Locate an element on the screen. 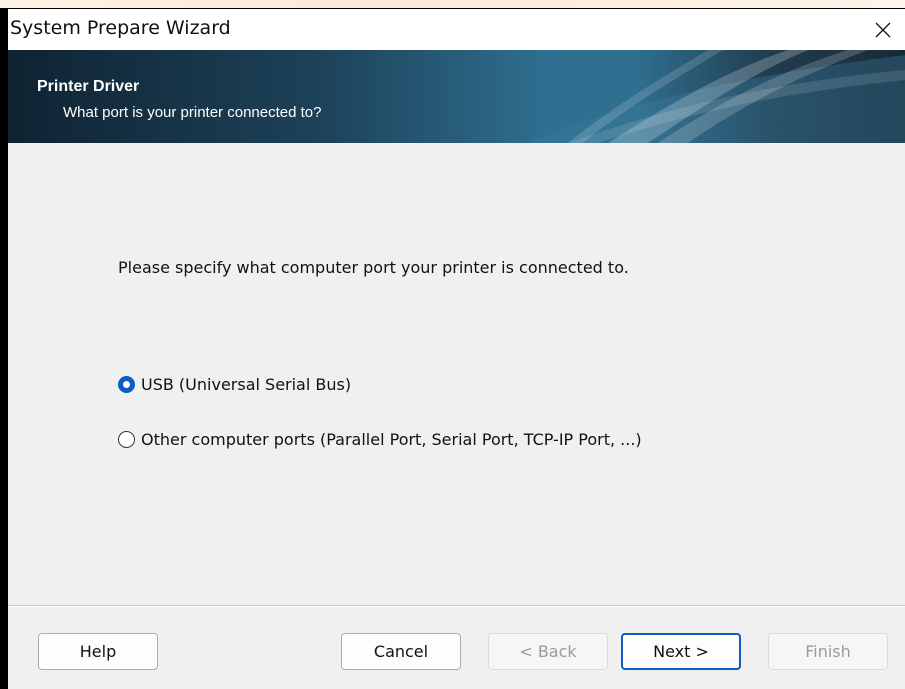 The image size is (905, 689). button-bar: Help Cancel < Back Next > Finish is located at coordinates (456, 648).